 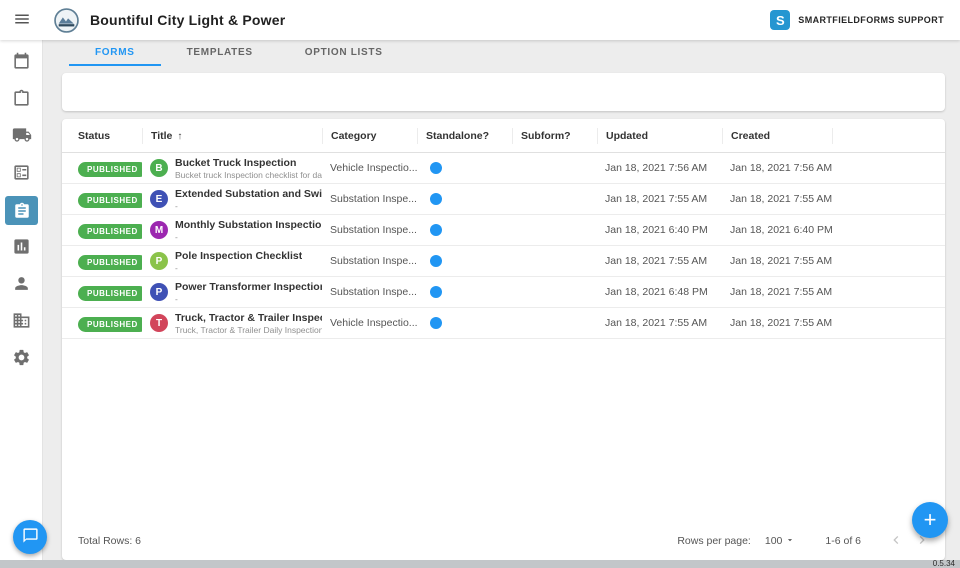 I want to click on chat-bubble-icon, so click(x=30, y=537).